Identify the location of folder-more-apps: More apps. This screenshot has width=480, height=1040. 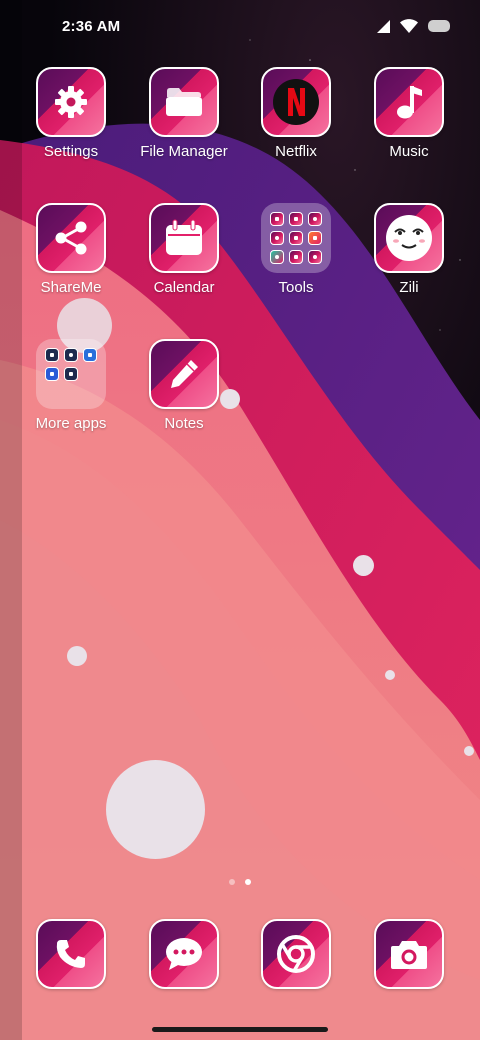
(71, 385).